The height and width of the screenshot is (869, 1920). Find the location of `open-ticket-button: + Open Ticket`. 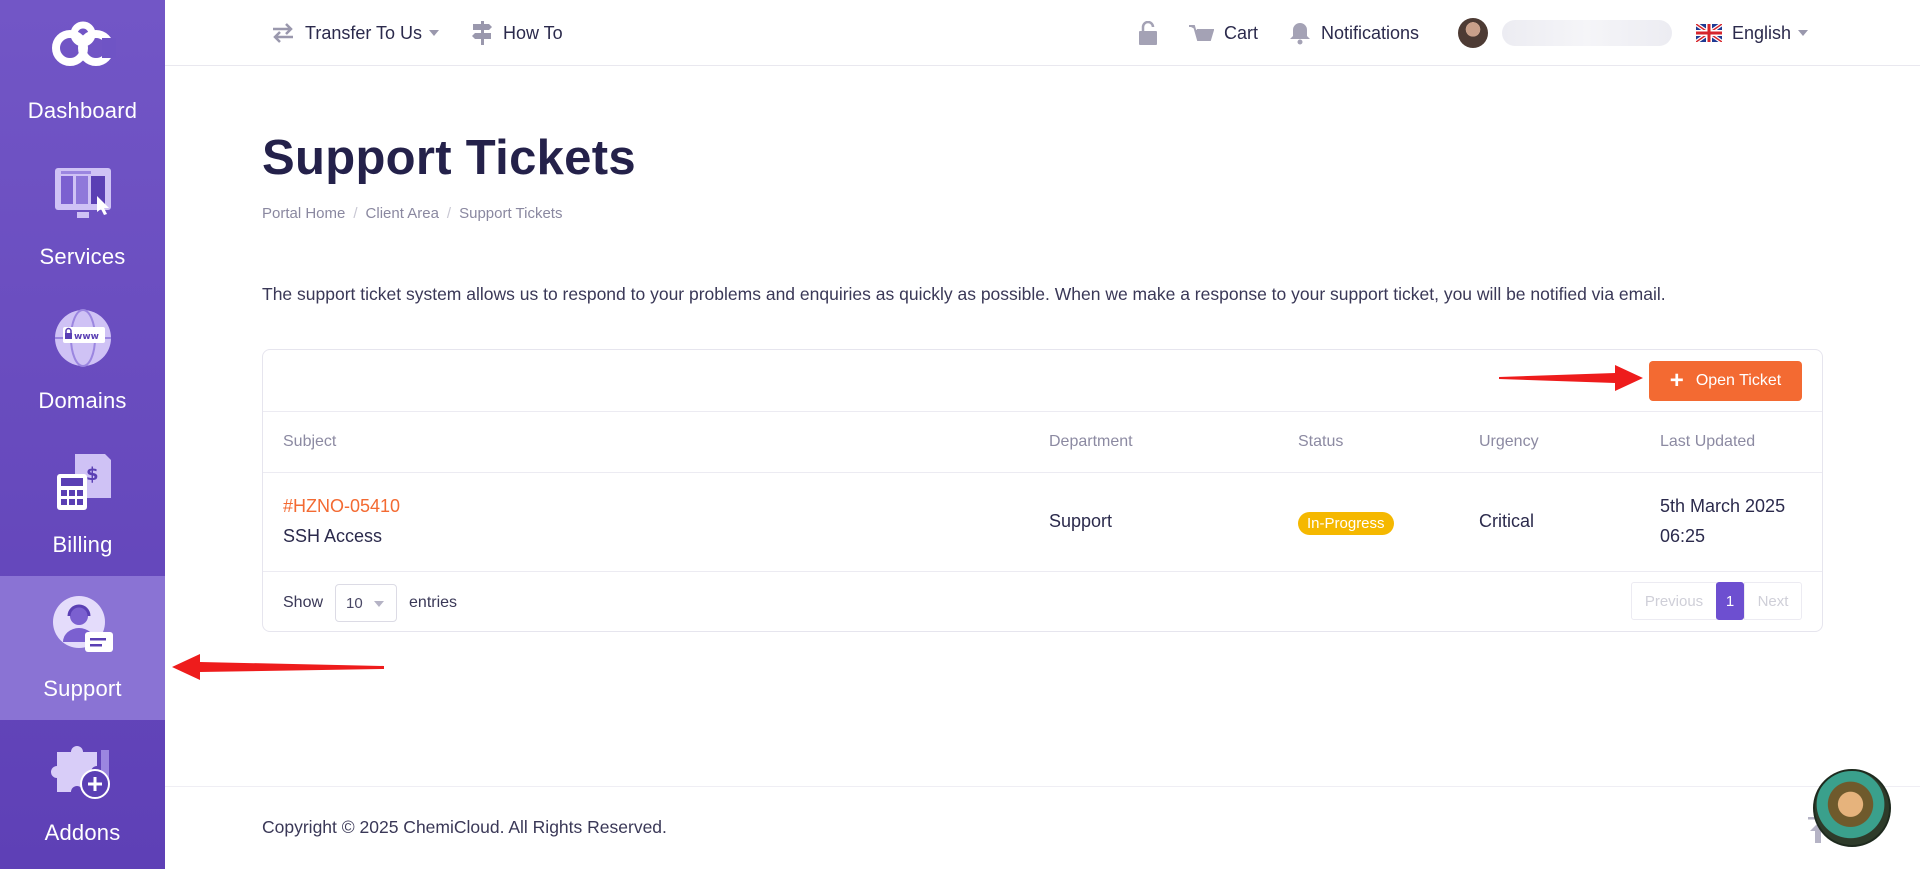

open-ticket-button: + Open Ticket is located at coordinates (1725, 381).